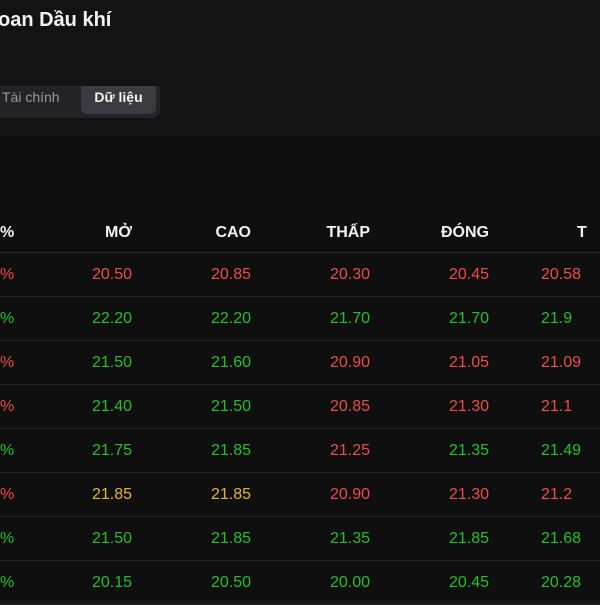 This screenshot has height=605, width=600. What do you see at coordinates (191, 406) in the screenshot?
I see `cell-high: 21.50` at bounding box center [191, 406].